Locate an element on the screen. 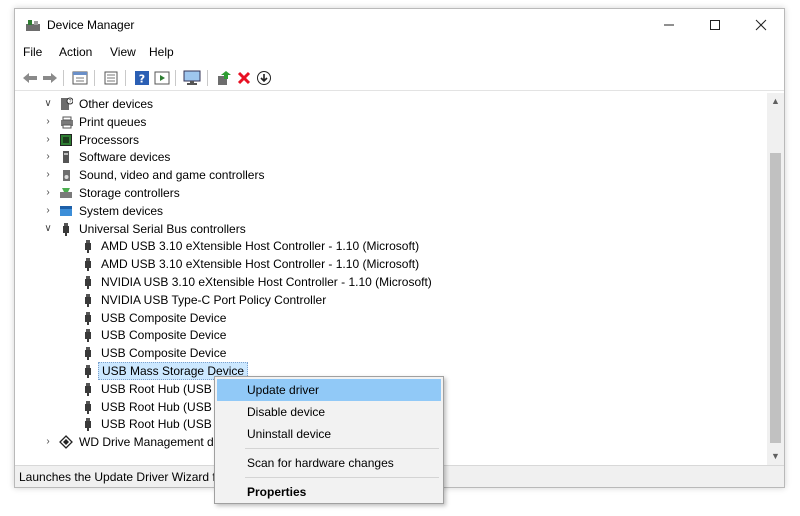 Image resolution: width=800 pixels, height=516 pixels. context-menu-item-disable-device: Disable device is located at coordinates (329, 412).